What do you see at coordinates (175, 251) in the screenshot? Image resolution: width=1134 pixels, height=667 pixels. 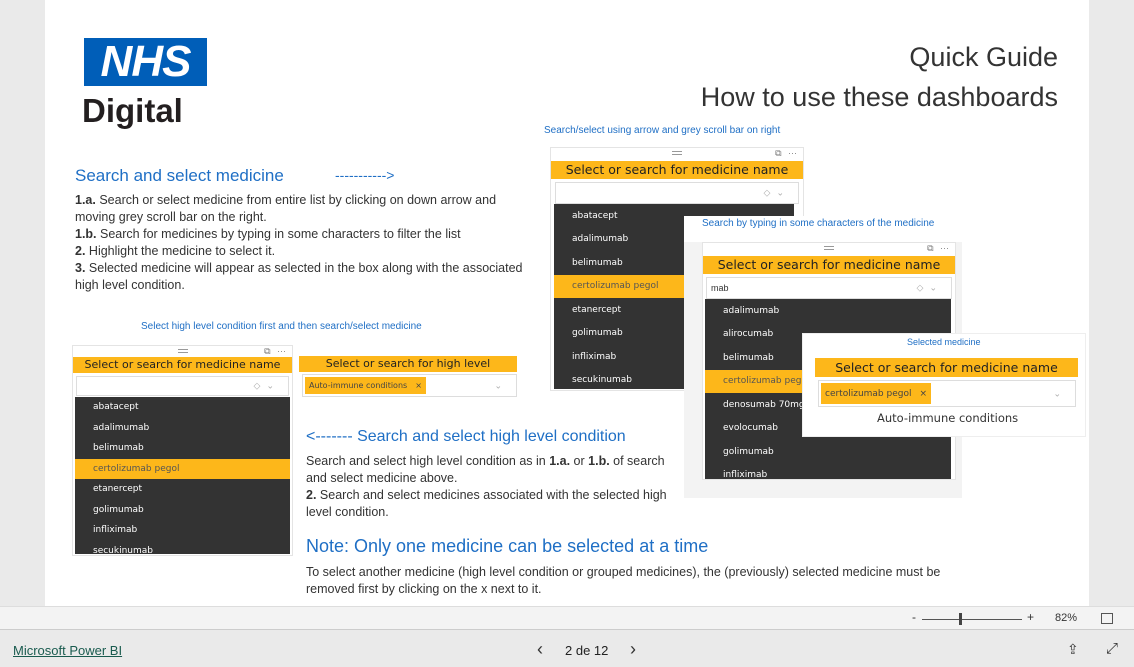 I see `step-2: 2. Highlight the medicine to select it.` at bounding box center [175, 251].